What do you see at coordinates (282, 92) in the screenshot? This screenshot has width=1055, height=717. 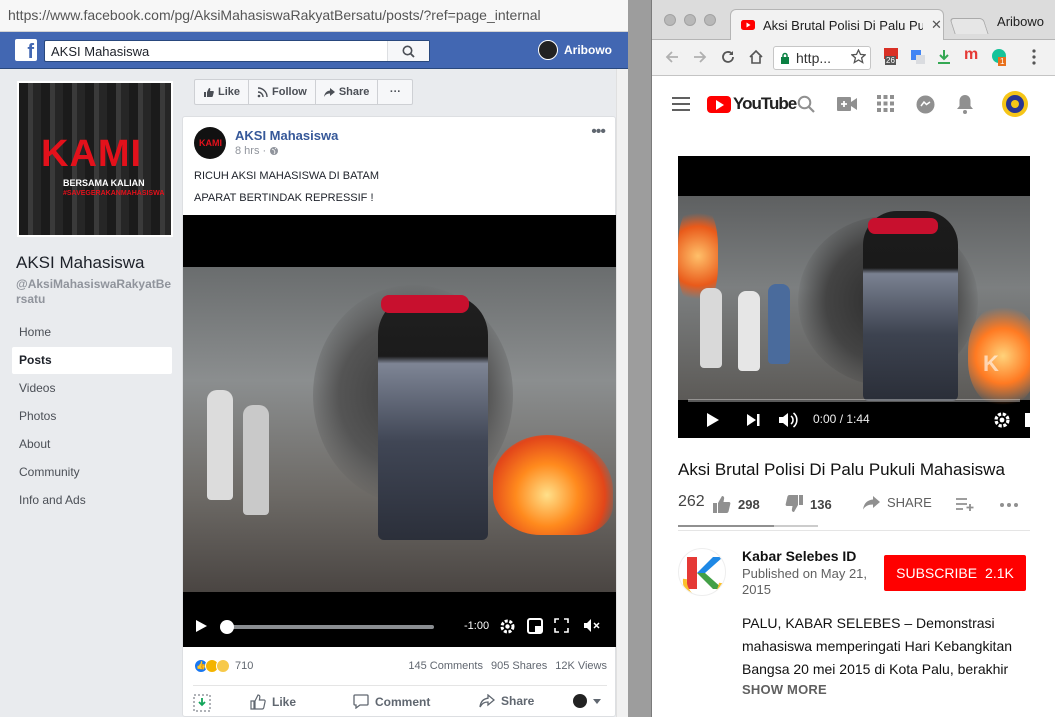 I see `follow-button: Follow` at bounding box center [282, 92].